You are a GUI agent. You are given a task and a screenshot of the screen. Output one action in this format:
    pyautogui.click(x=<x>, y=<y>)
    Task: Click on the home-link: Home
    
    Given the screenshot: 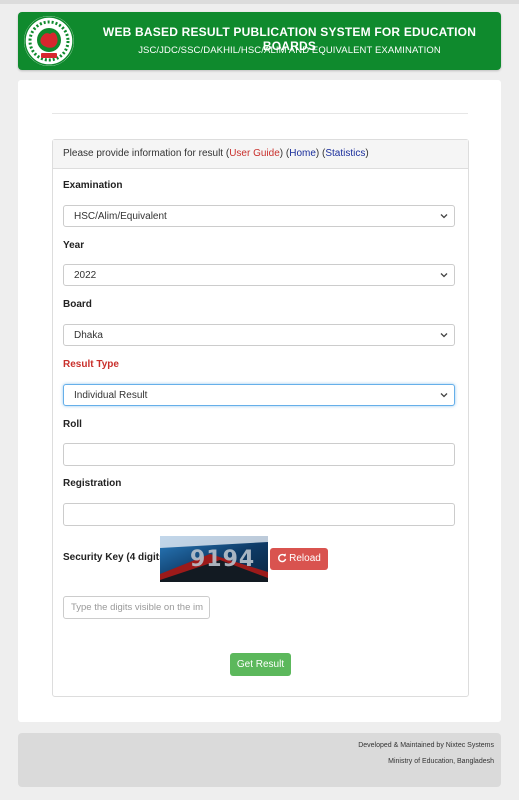 What is the action you would take?
    pyautogui.click(x=302, y=153)
    